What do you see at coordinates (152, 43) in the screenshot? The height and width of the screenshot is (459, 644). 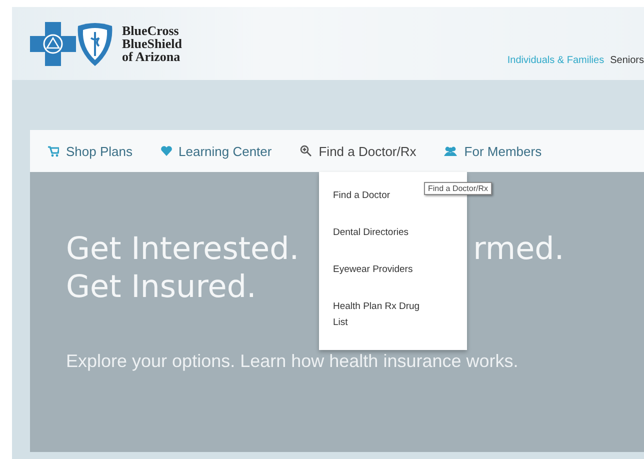 I see `logo-text: BlueShield` at bounding box center [152, 43].